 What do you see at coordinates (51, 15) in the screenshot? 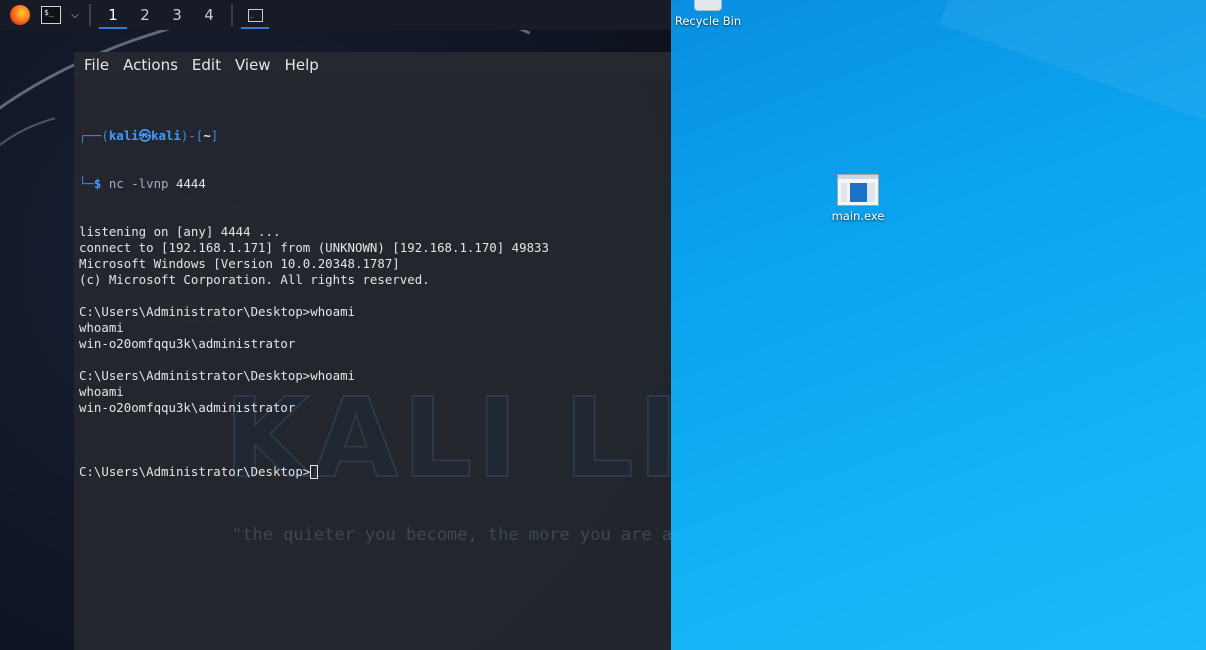
I see `terminal-icon: $_` at bounding box center [51, 15].